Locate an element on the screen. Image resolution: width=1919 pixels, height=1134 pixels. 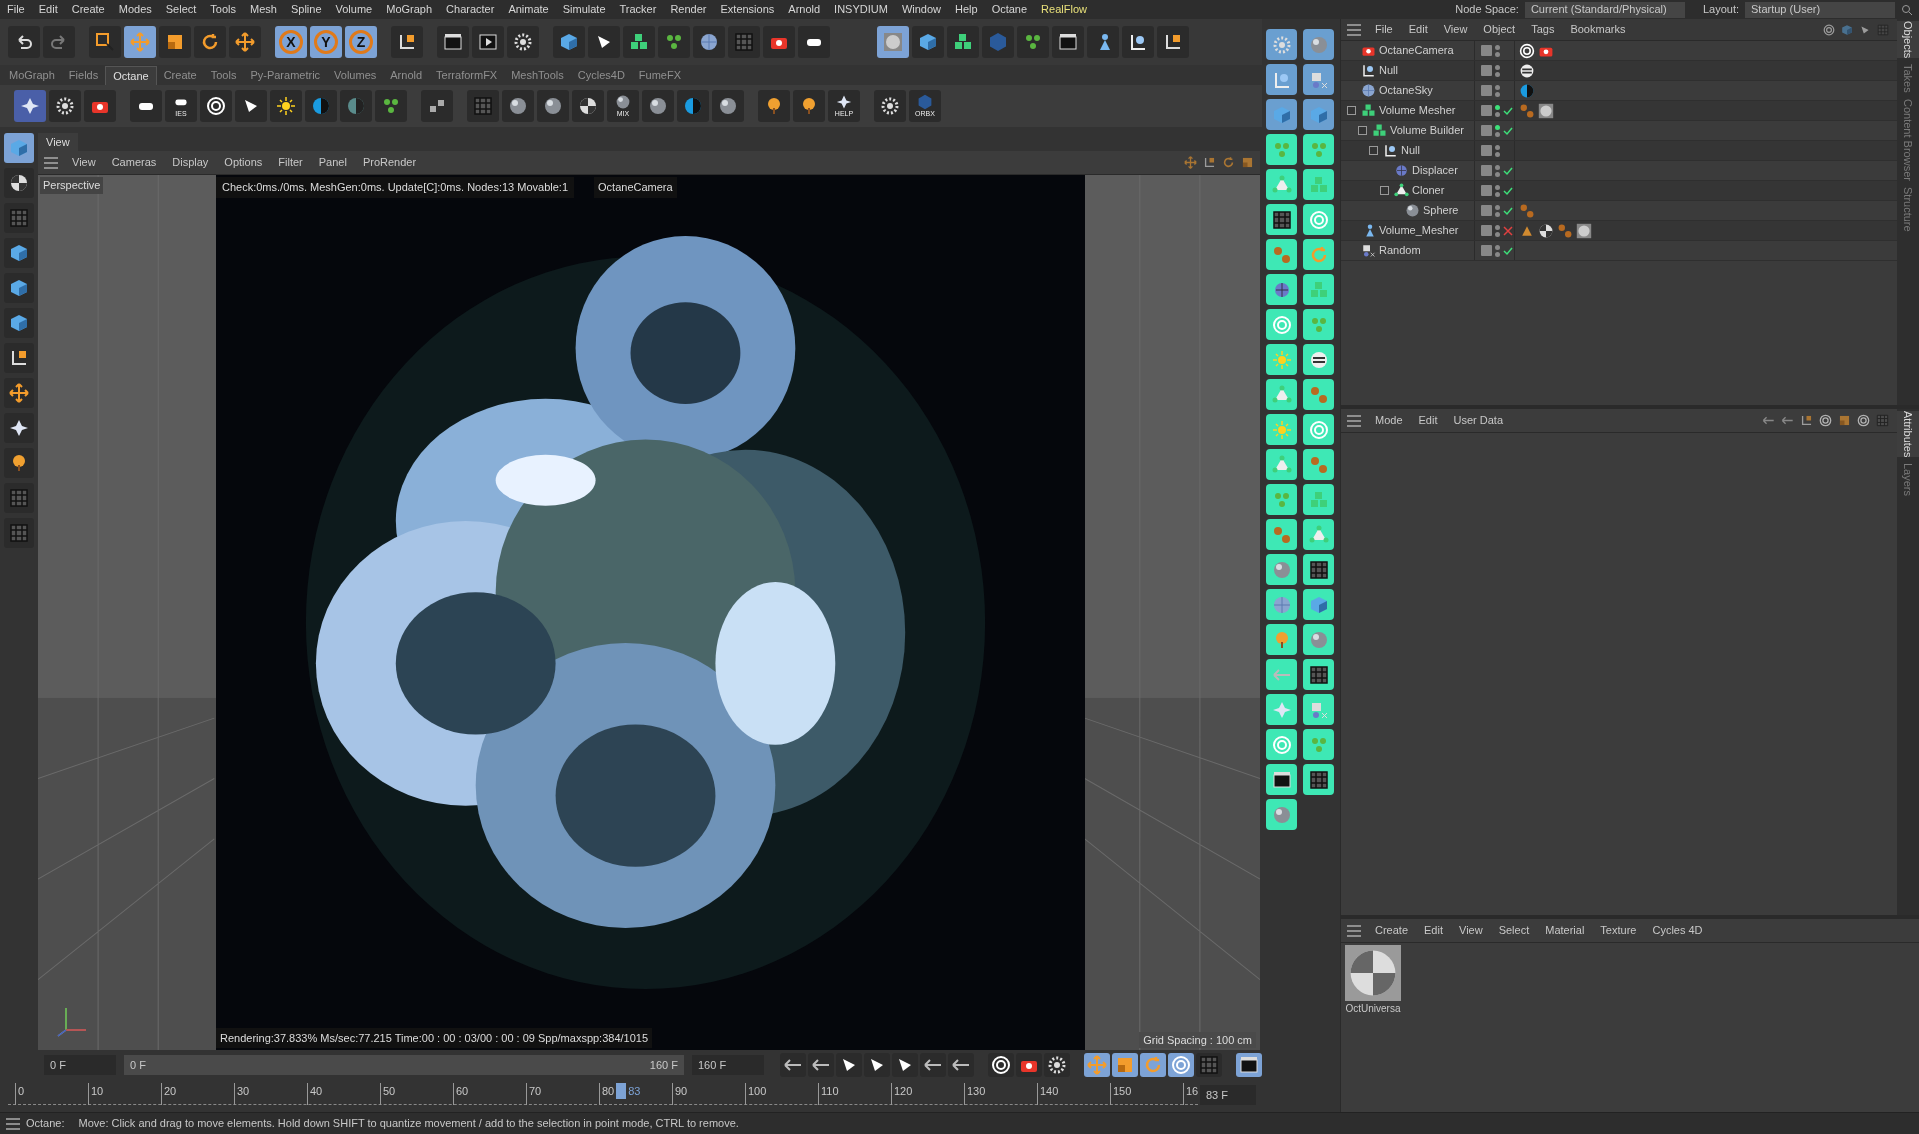
axis-lock-button: Z is located at coordinates (361, 42).